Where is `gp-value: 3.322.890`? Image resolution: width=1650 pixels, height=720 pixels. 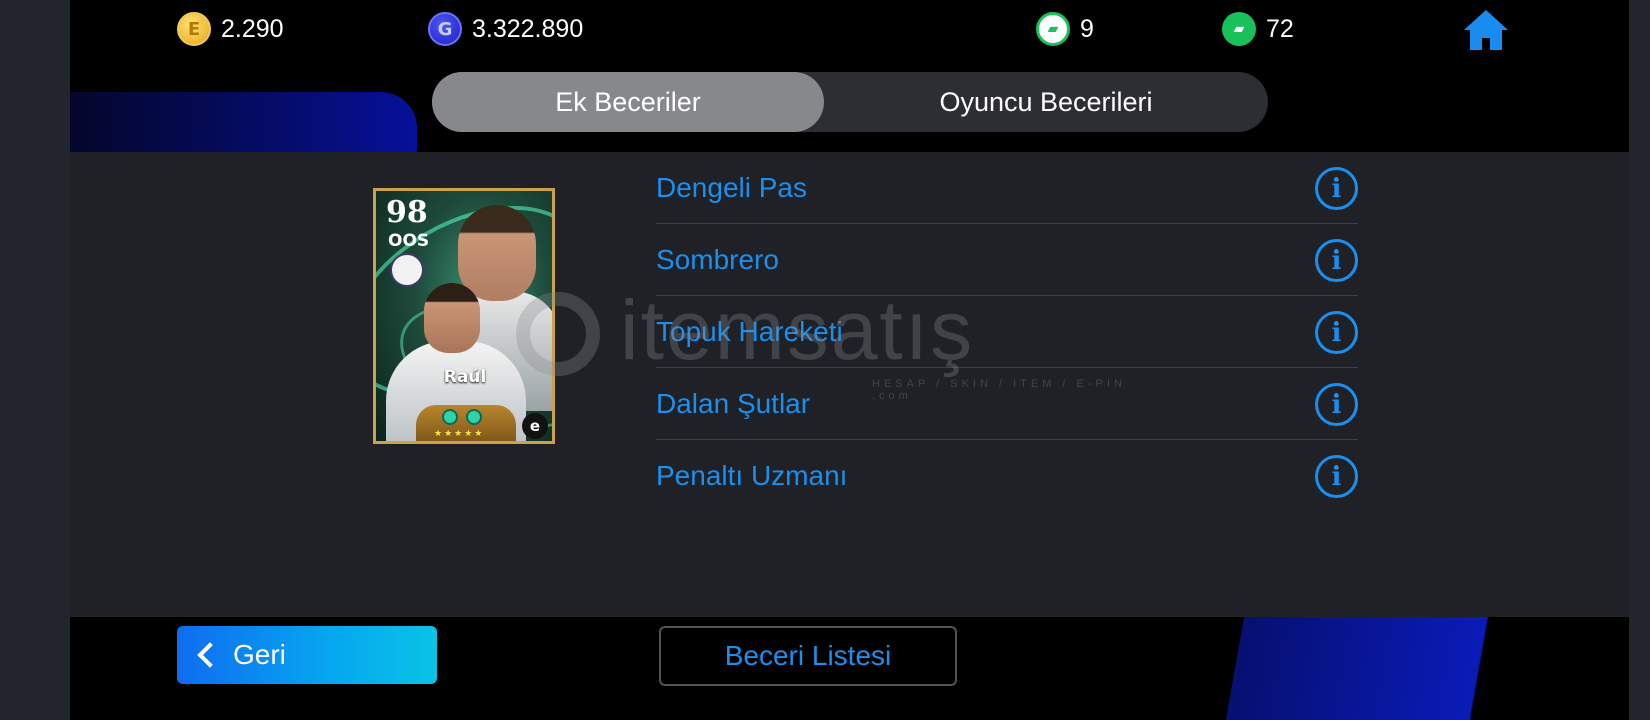 gp-value: 3.322.890 is located at coordinates (528, 28).